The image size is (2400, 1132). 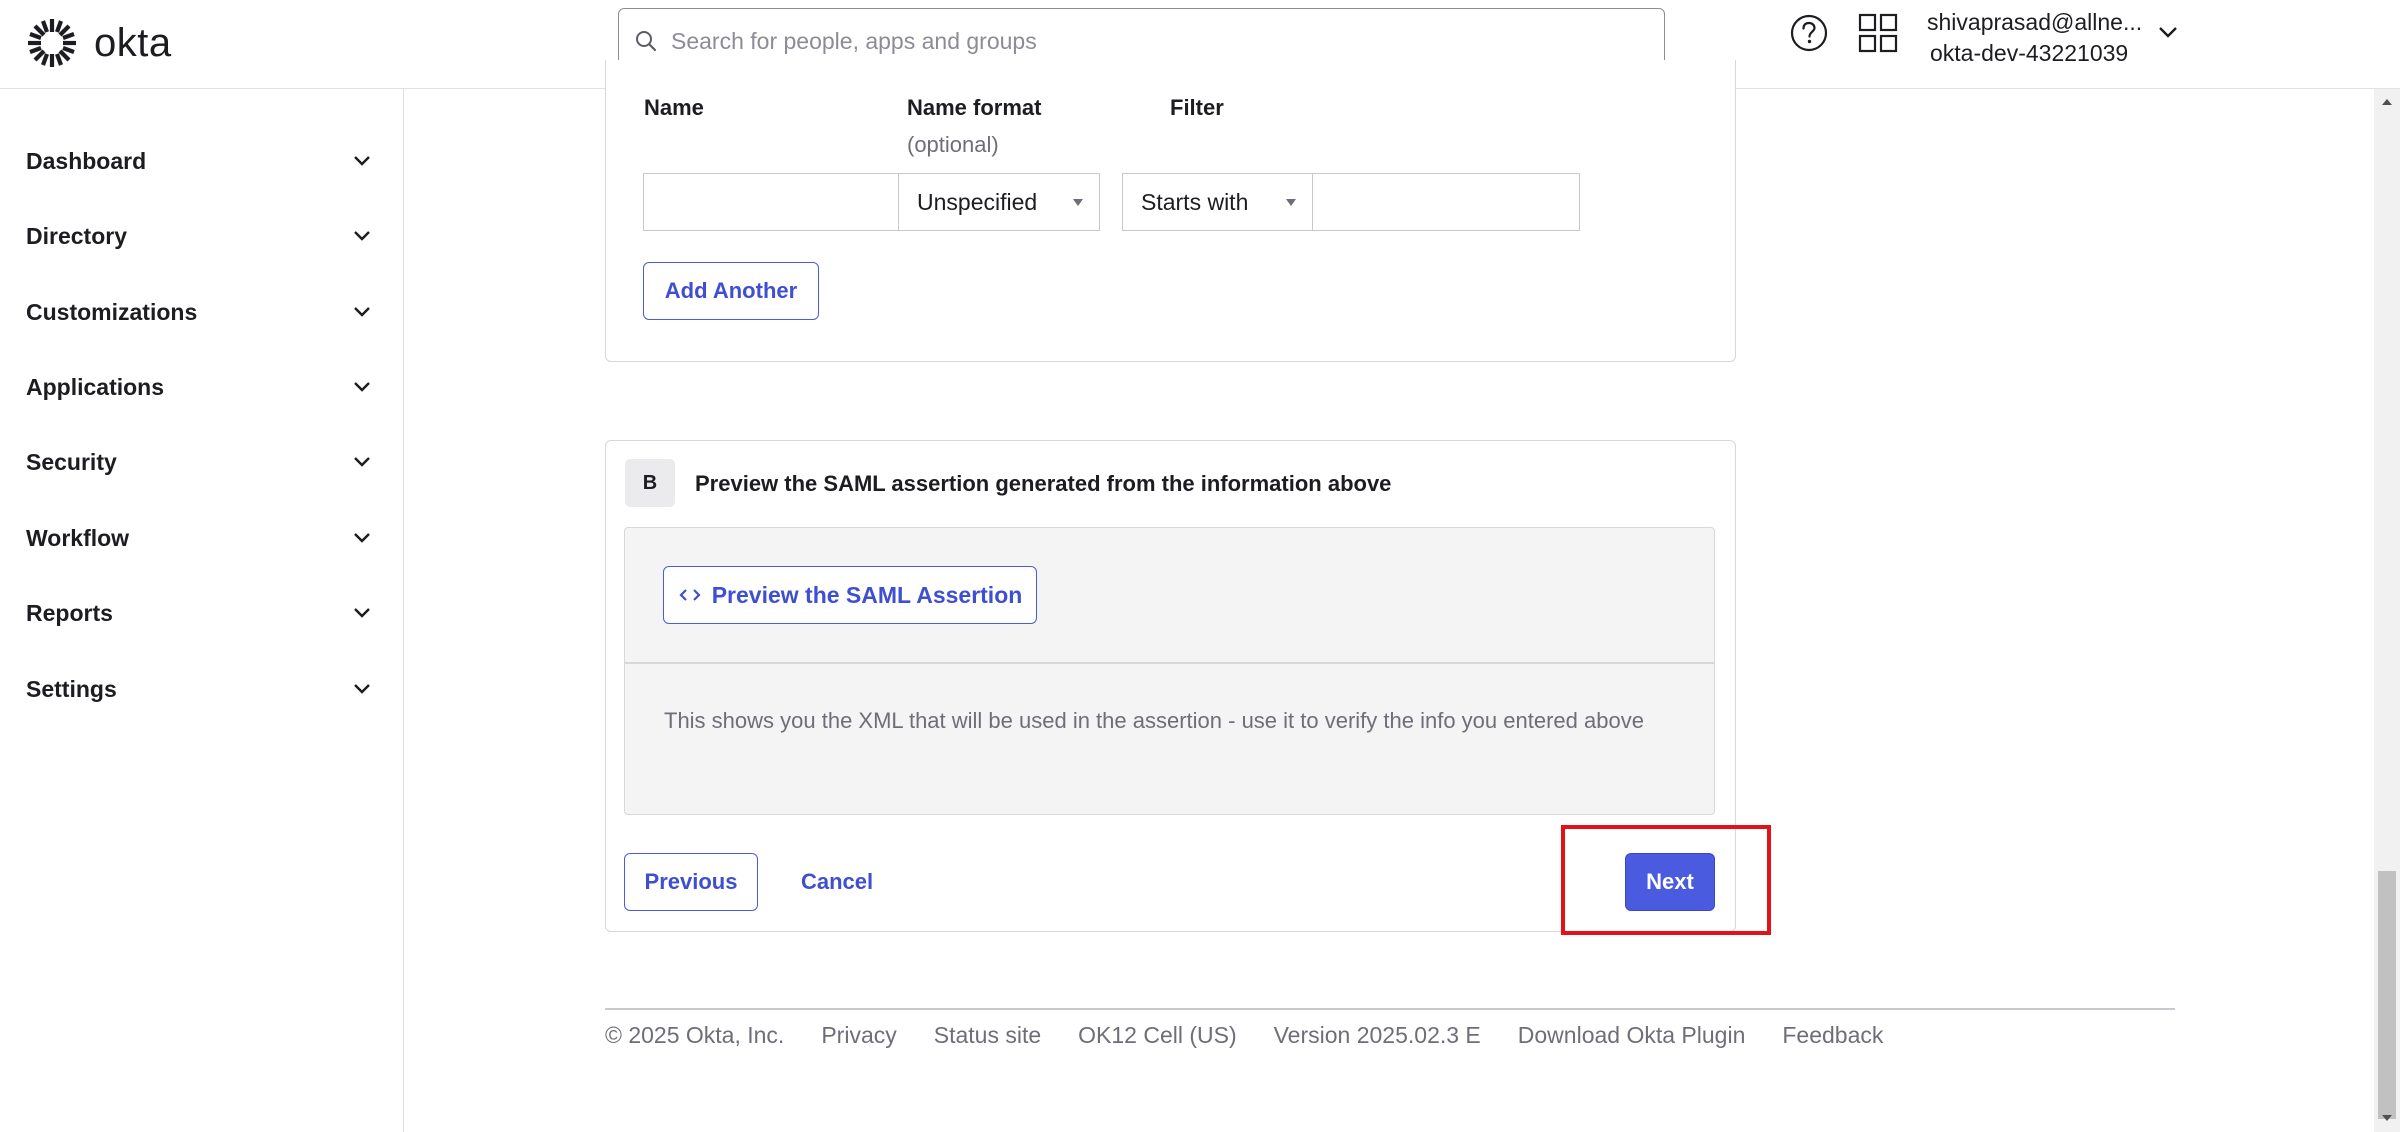 What do you see at coordinates (731, 291) in the screenshot?
I see `add-another-button: Add Another` at bounding box center [731, 291].